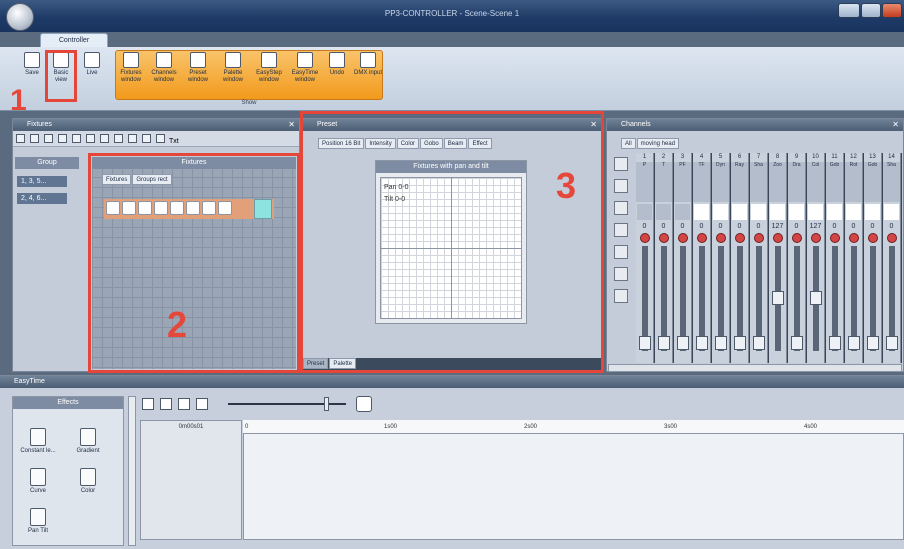 The image size is (904, 549). I want to click on move-icon, so click(20, 138).